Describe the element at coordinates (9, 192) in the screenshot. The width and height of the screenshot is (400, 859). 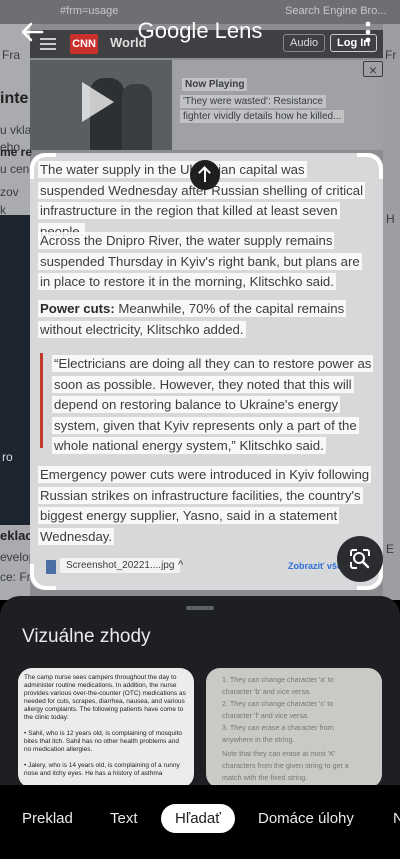
I see `bg-fragment: zov` at that location.